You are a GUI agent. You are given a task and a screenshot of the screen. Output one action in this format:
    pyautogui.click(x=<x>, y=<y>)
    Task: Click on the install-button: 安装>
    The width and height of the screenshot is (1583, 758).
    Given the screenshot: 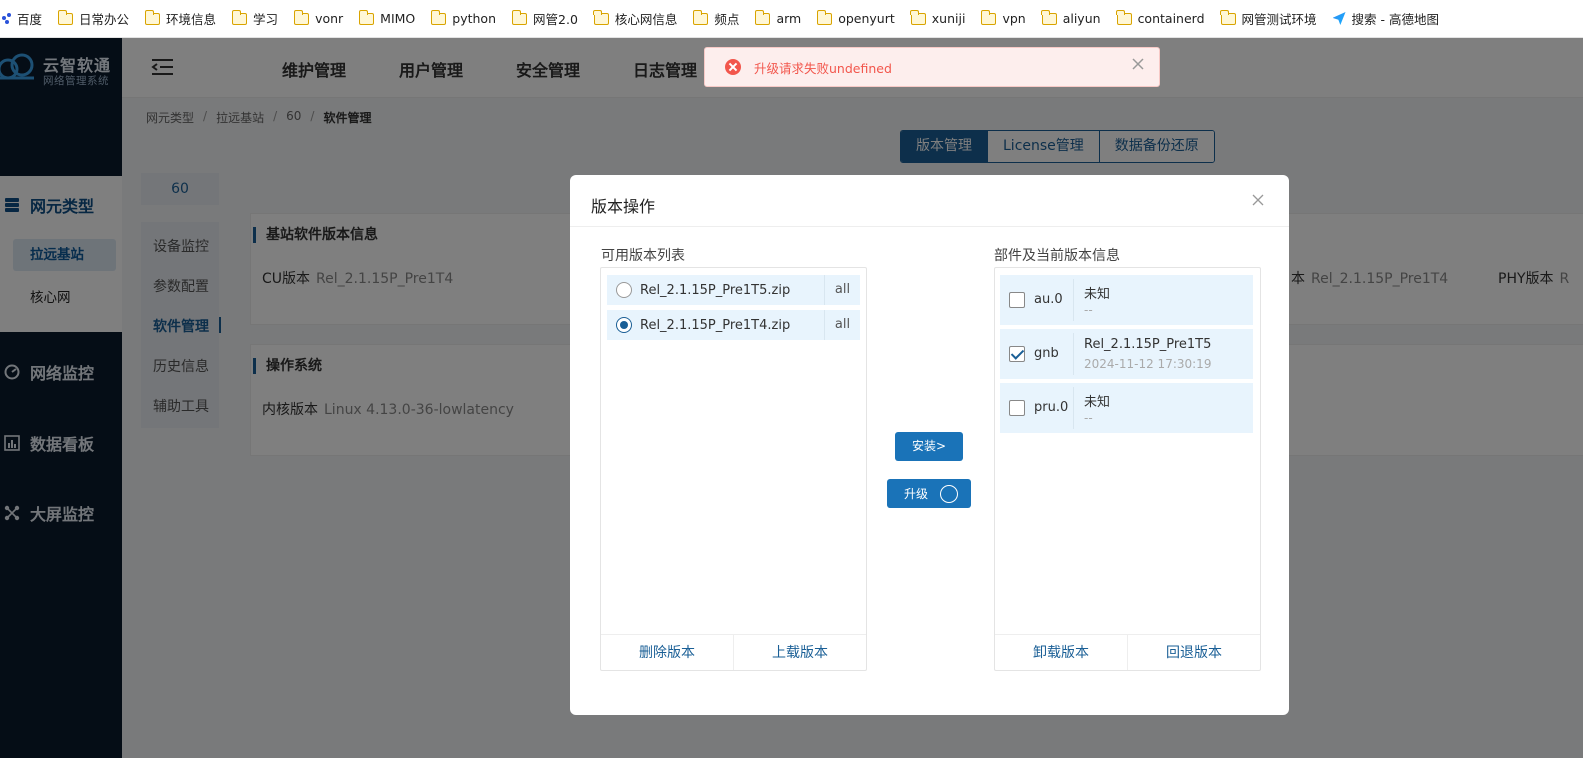 What is the action you would take?
    pyautogui.click(x=929, y=446)
    